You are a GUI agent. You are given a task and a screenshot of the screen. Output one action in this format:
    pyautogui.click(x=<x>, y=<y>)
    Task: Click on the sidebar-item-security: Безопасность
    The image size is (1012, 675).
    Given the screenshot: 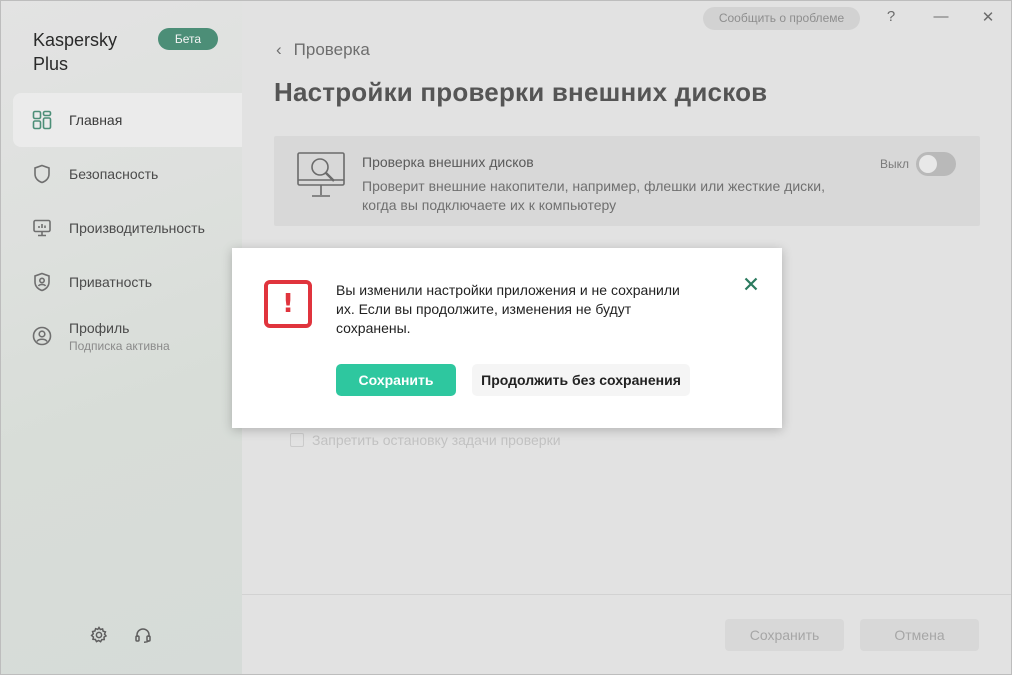 What is the action you would take?
    pyautogui.click(x=127, y=174)
    